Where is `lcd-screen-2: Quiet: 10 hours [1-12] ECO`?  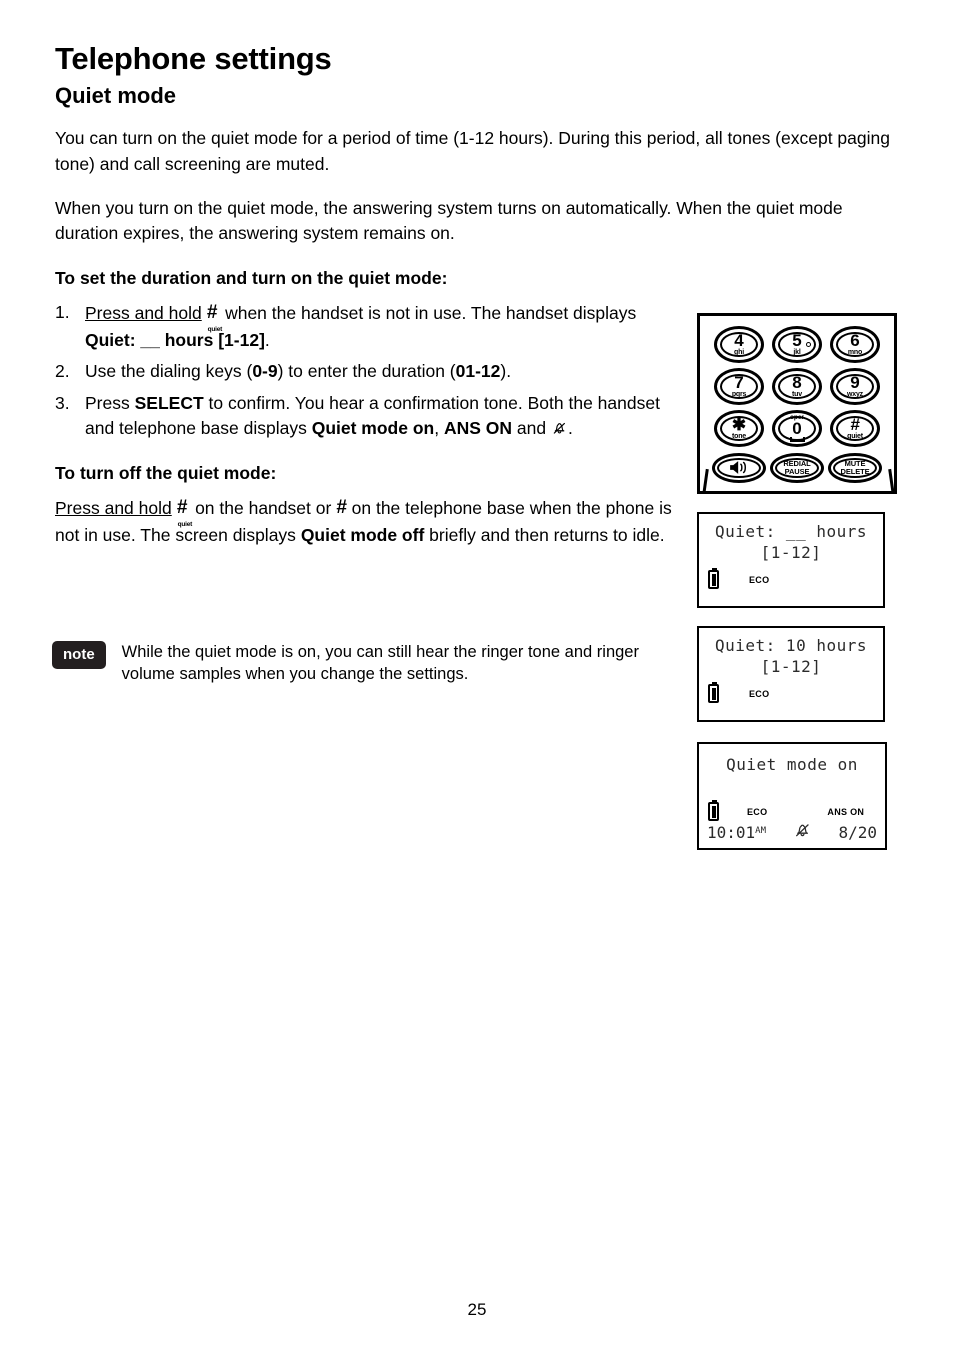 lcd-screen-2: Quiet: 10 hours [1-12] ECO is located at coordinates (791, 674).